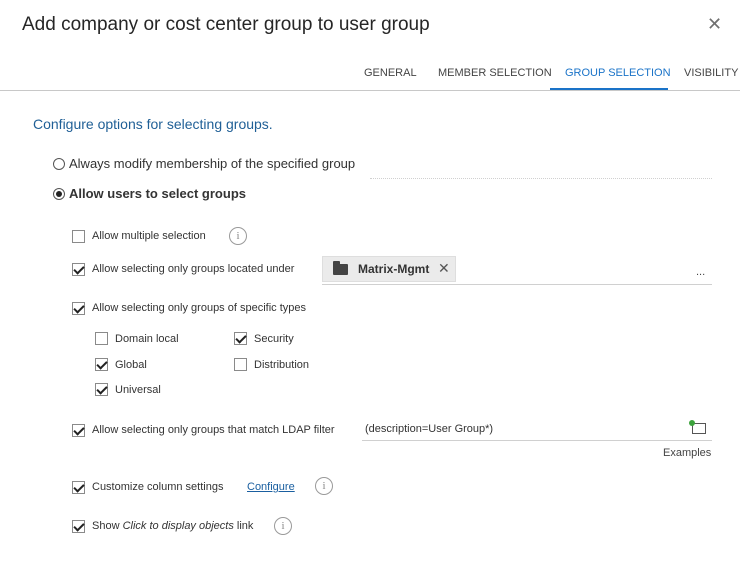 This screenshot has height=587, width=740. I want to click on container-field-underline, so click(517, 284).